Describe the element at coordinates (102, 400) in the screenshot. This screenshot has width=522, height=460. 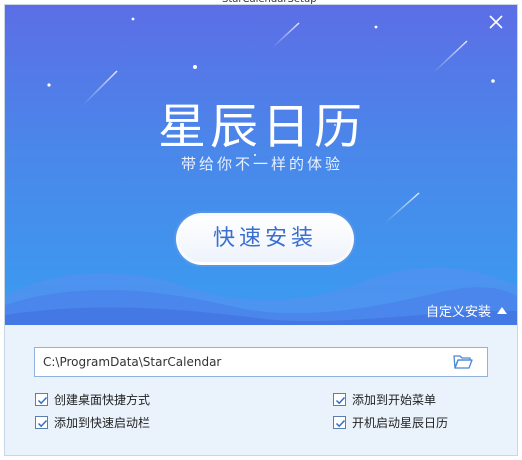
I see `option-label: 创建桌面快捷方式` at that location.